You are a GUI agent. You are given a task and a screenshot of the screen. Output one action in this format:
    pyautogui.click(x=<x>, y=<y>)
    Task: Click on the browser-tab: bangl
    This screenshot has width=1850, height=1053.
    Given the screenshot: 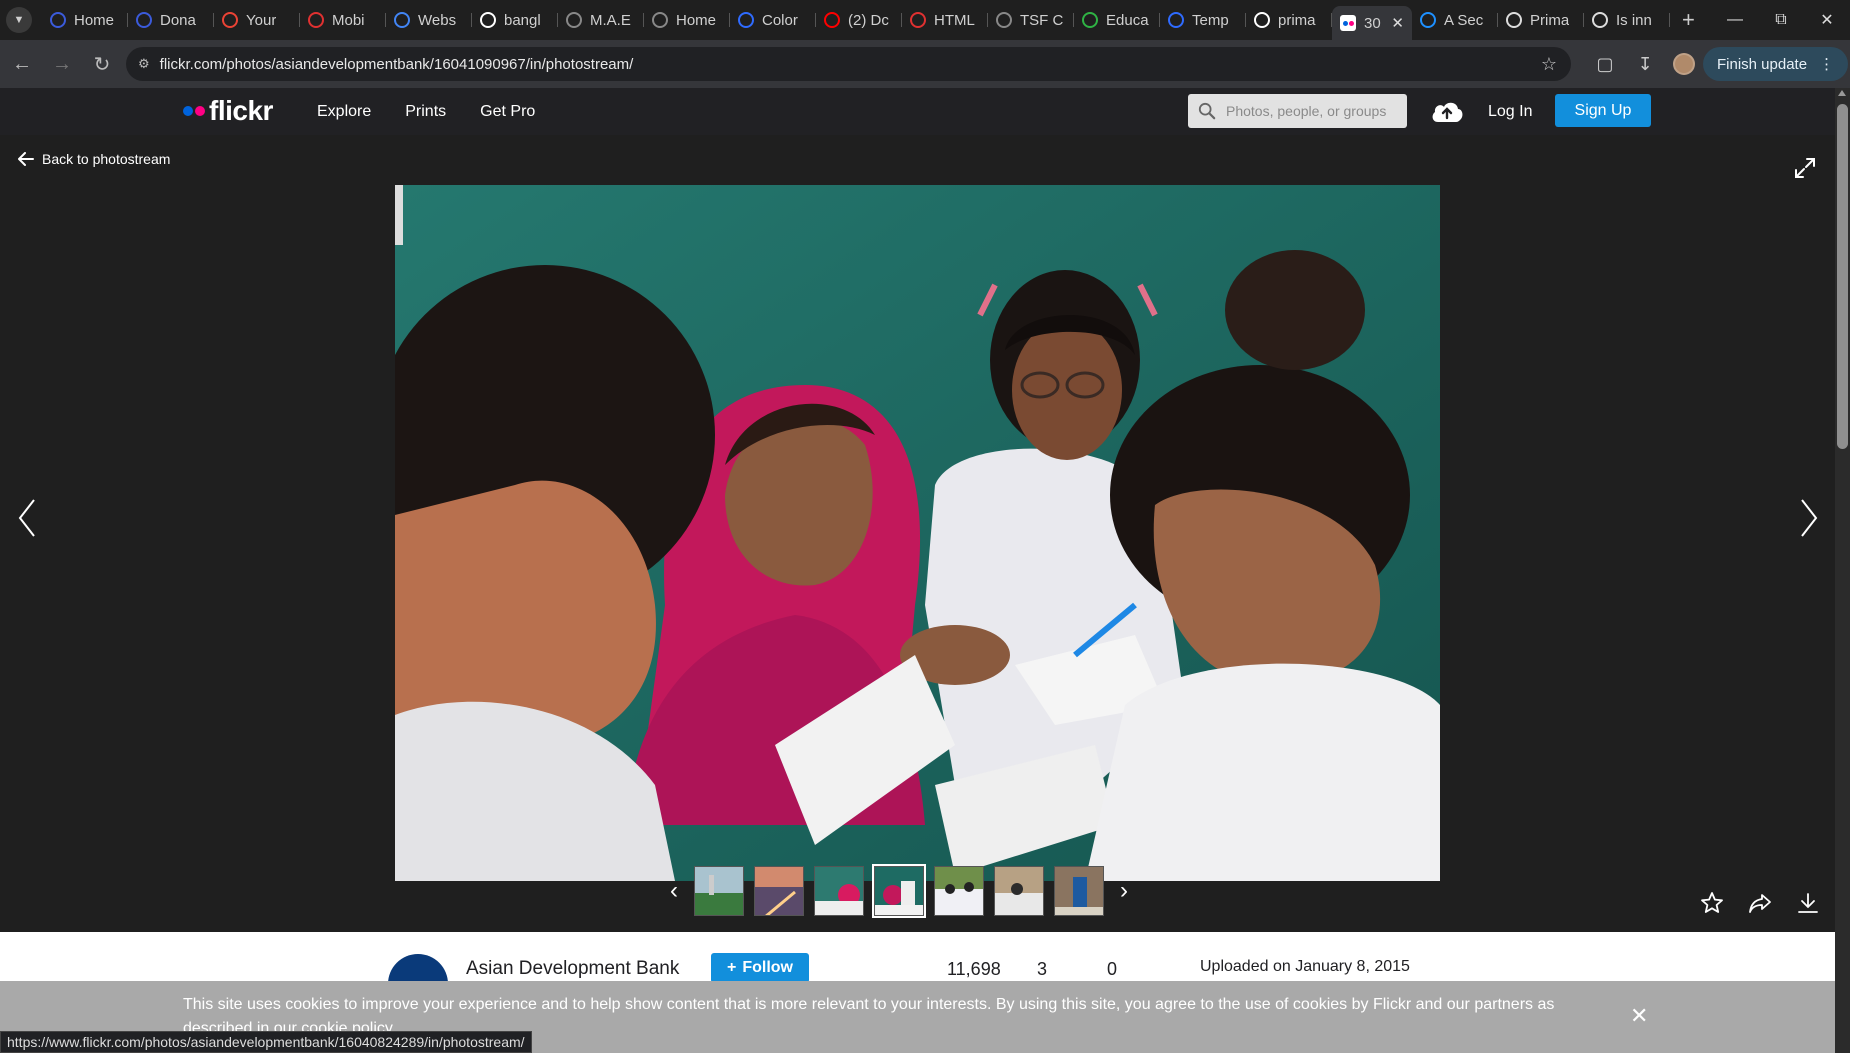 What is the action you would take?
    pyautogui.click(x=515, y=20)
    